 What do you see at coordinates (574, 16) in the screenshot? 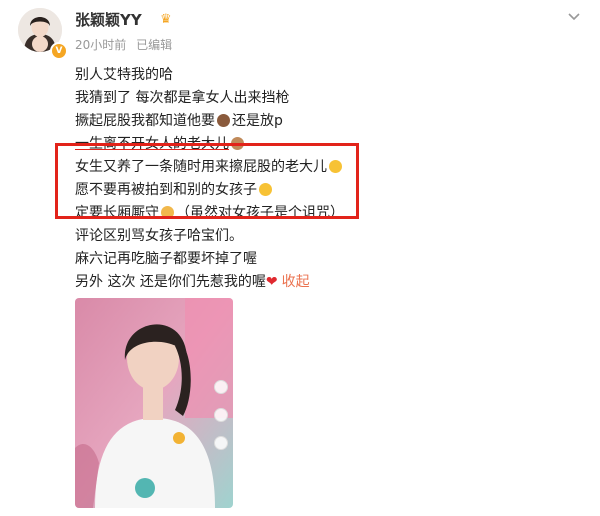
I see `chevron-down-icon` at bounding box center [574, 16].